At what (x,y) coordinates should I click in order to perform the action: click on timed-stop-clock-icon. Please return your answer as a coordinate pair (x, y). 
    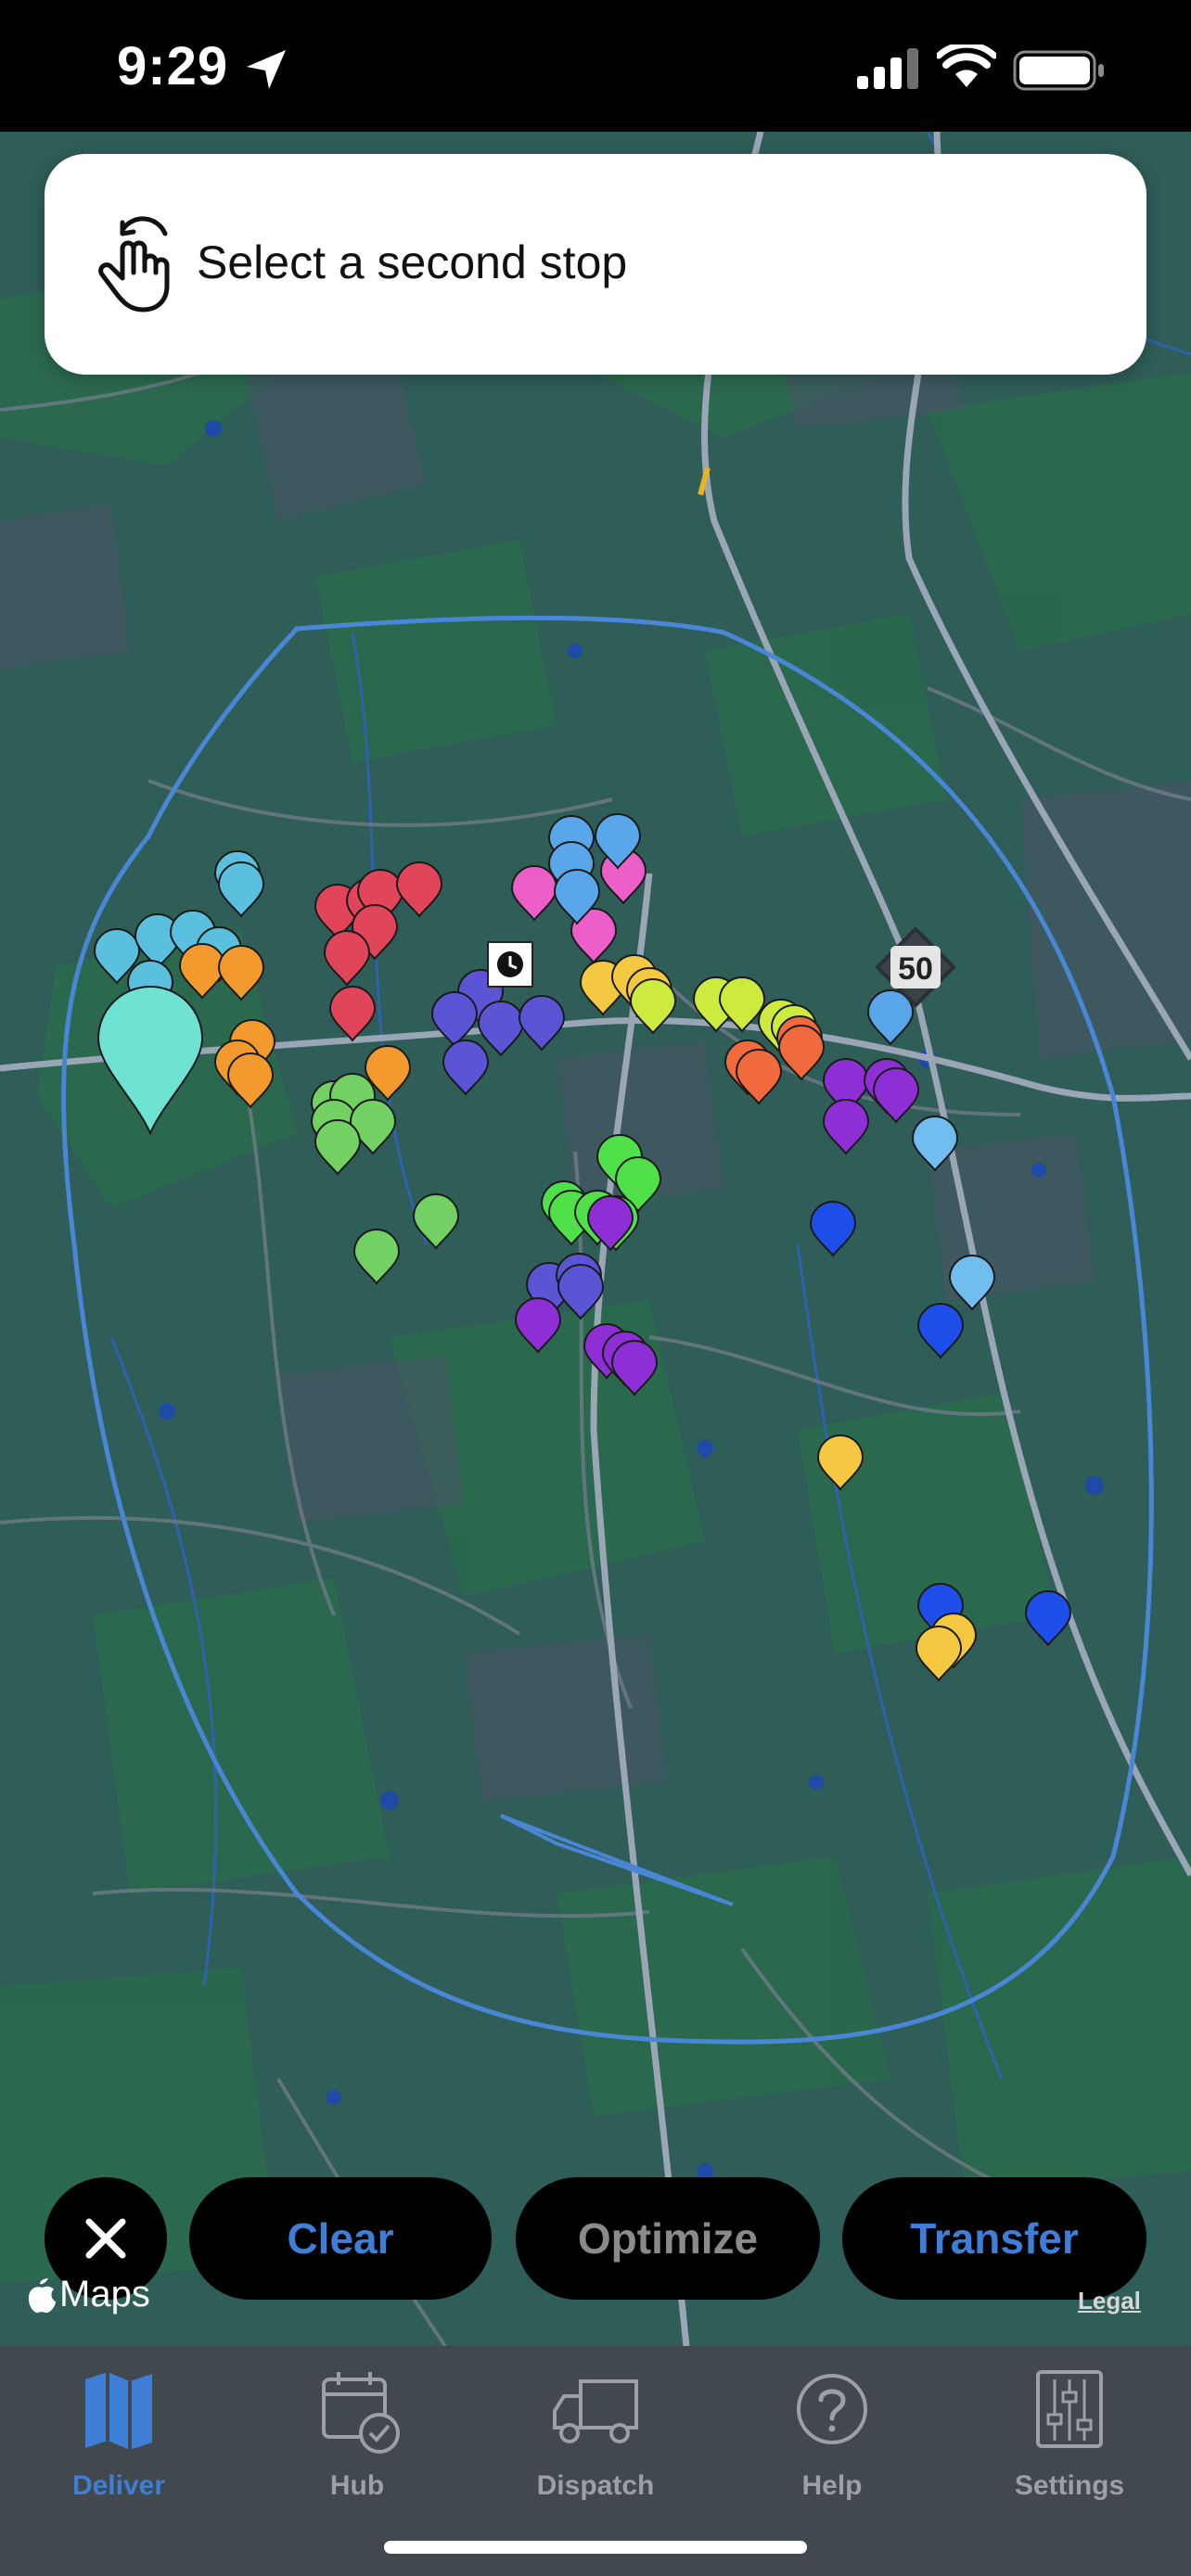
    Looking at the image, I should click on (510, 964).